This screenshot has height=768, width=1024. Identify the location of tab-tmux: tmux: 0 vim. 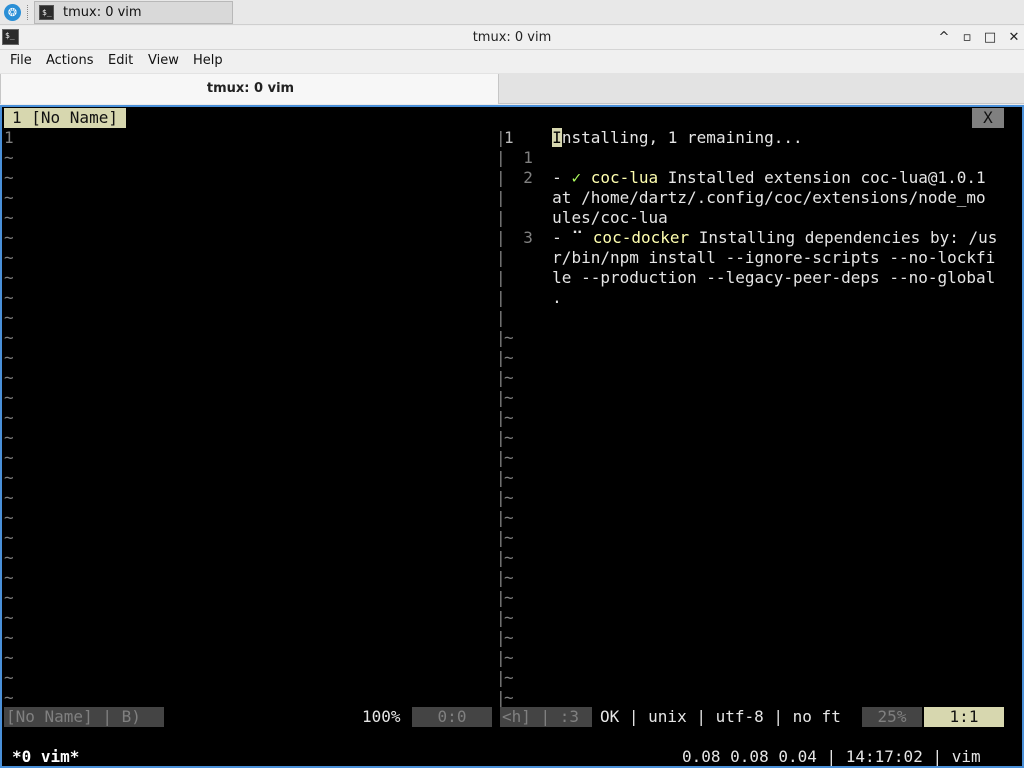
(249, 89).